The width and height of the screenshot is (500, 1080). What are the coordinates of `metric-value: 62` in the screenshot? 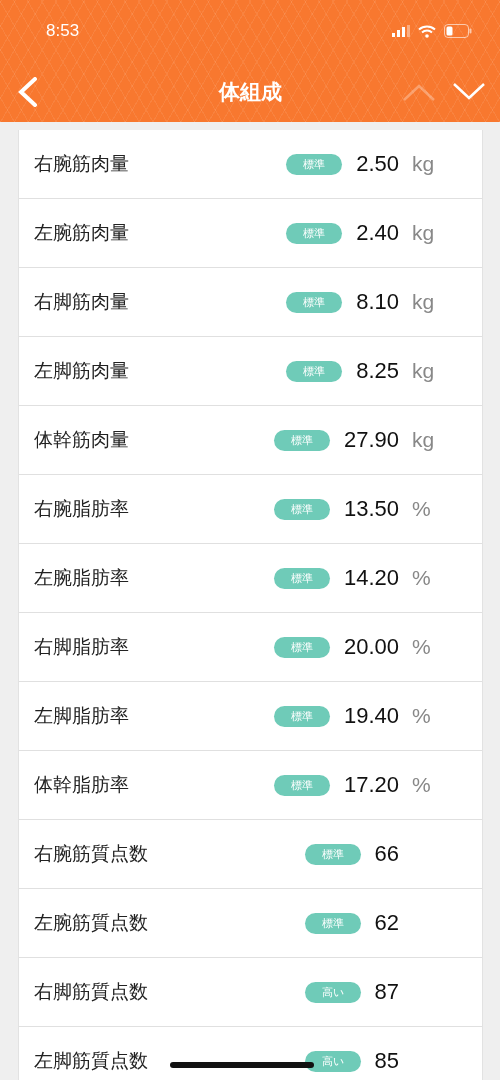 It's located at (386, 923).